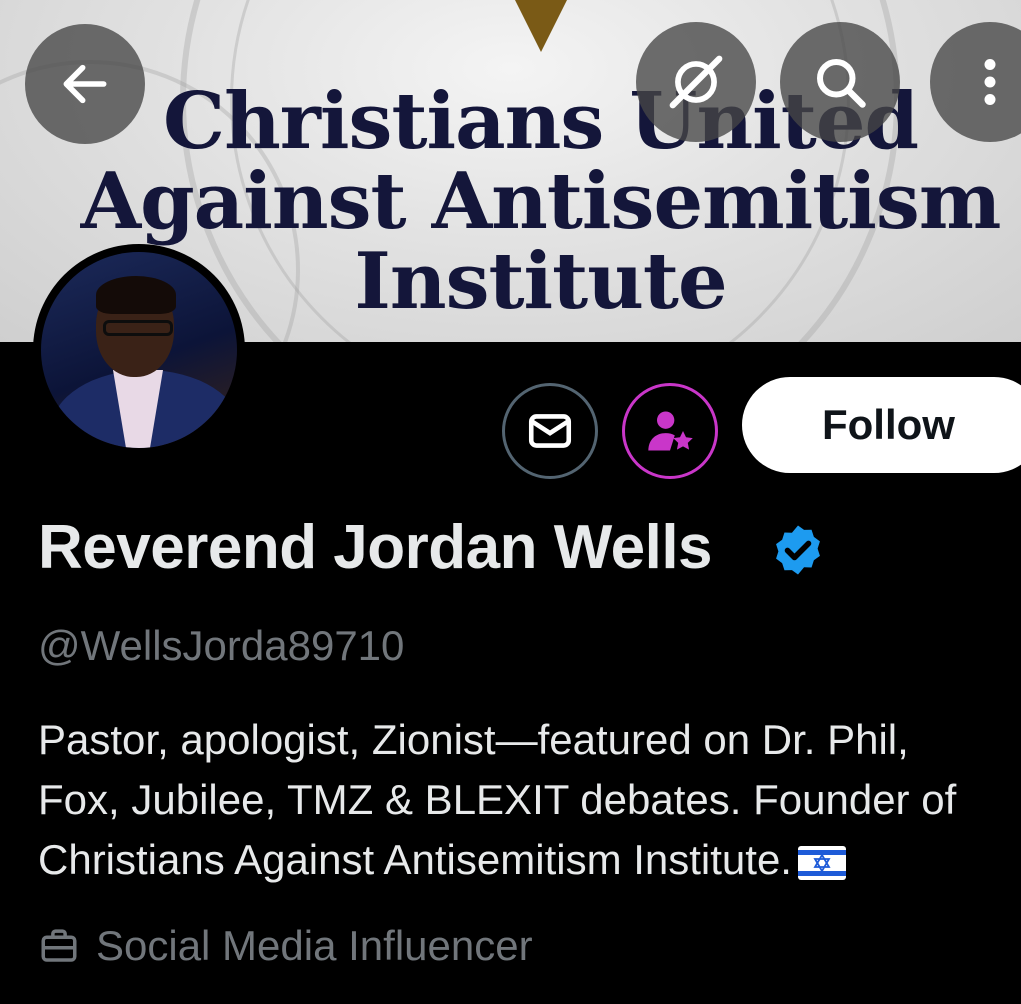 Image resolution: width=1021 pixels, height=1004 pixels. I want to click on subscribe-icon, so click(670, 431).